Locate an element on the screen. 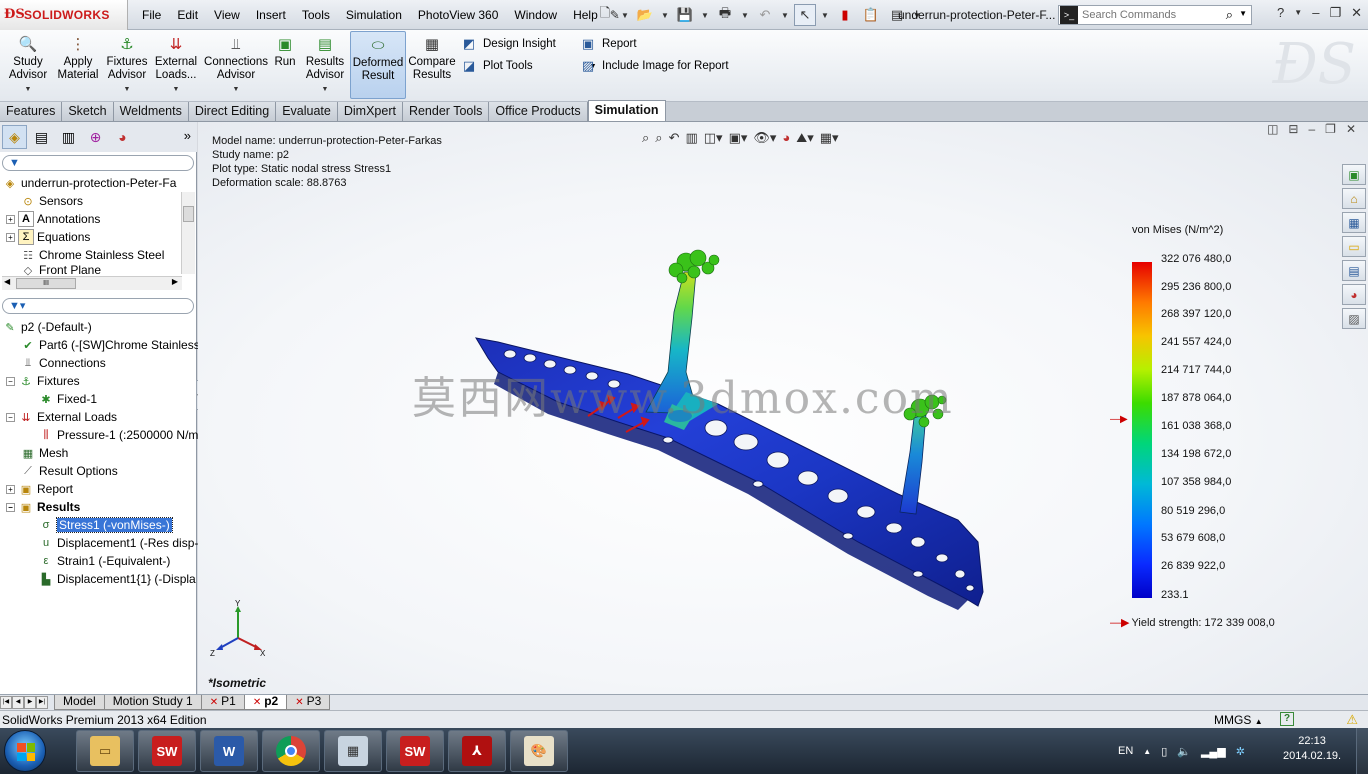  save-dropdown-icon: ▼ is located at coordinates (705, 15).